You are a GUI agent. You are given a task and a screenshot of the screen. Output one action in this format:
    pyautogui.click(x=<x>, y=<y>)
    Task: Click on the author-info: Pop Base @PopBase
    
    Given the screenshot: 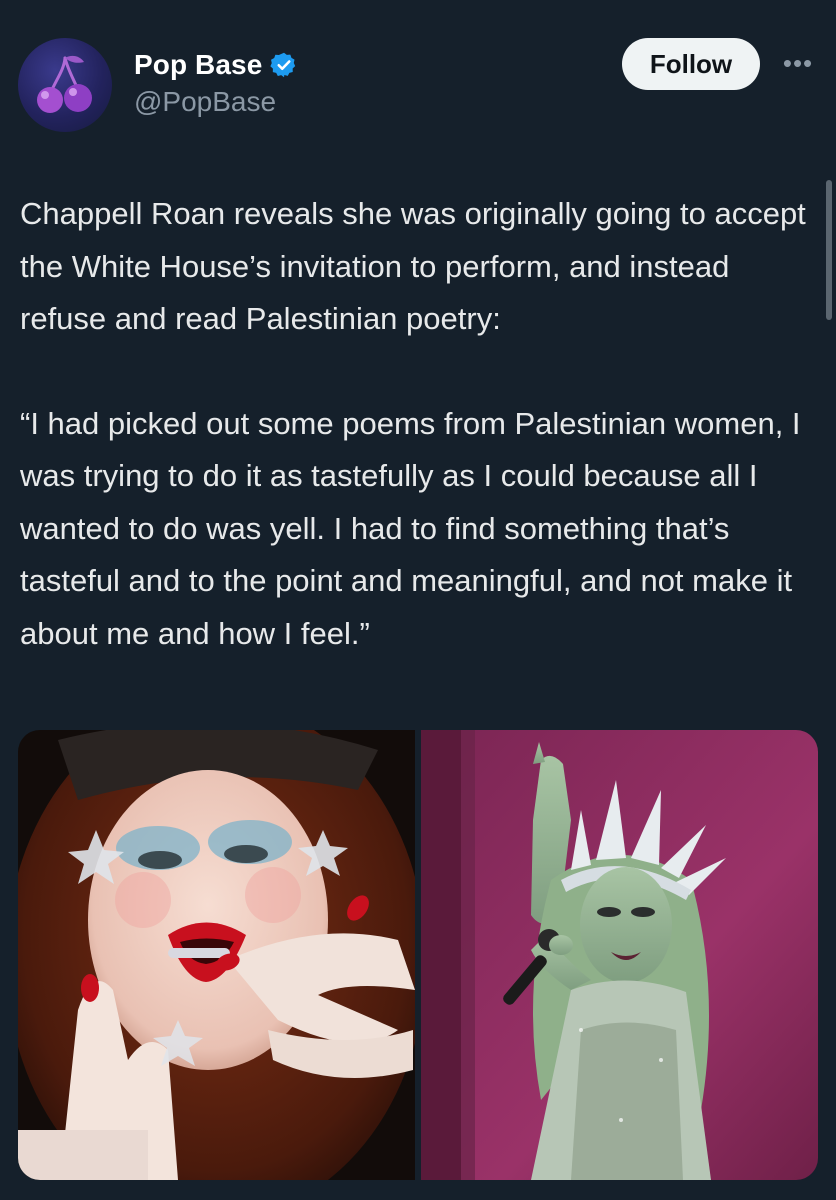 What is the action you would take?
    pyautogui.click(x=216, y=82)
    